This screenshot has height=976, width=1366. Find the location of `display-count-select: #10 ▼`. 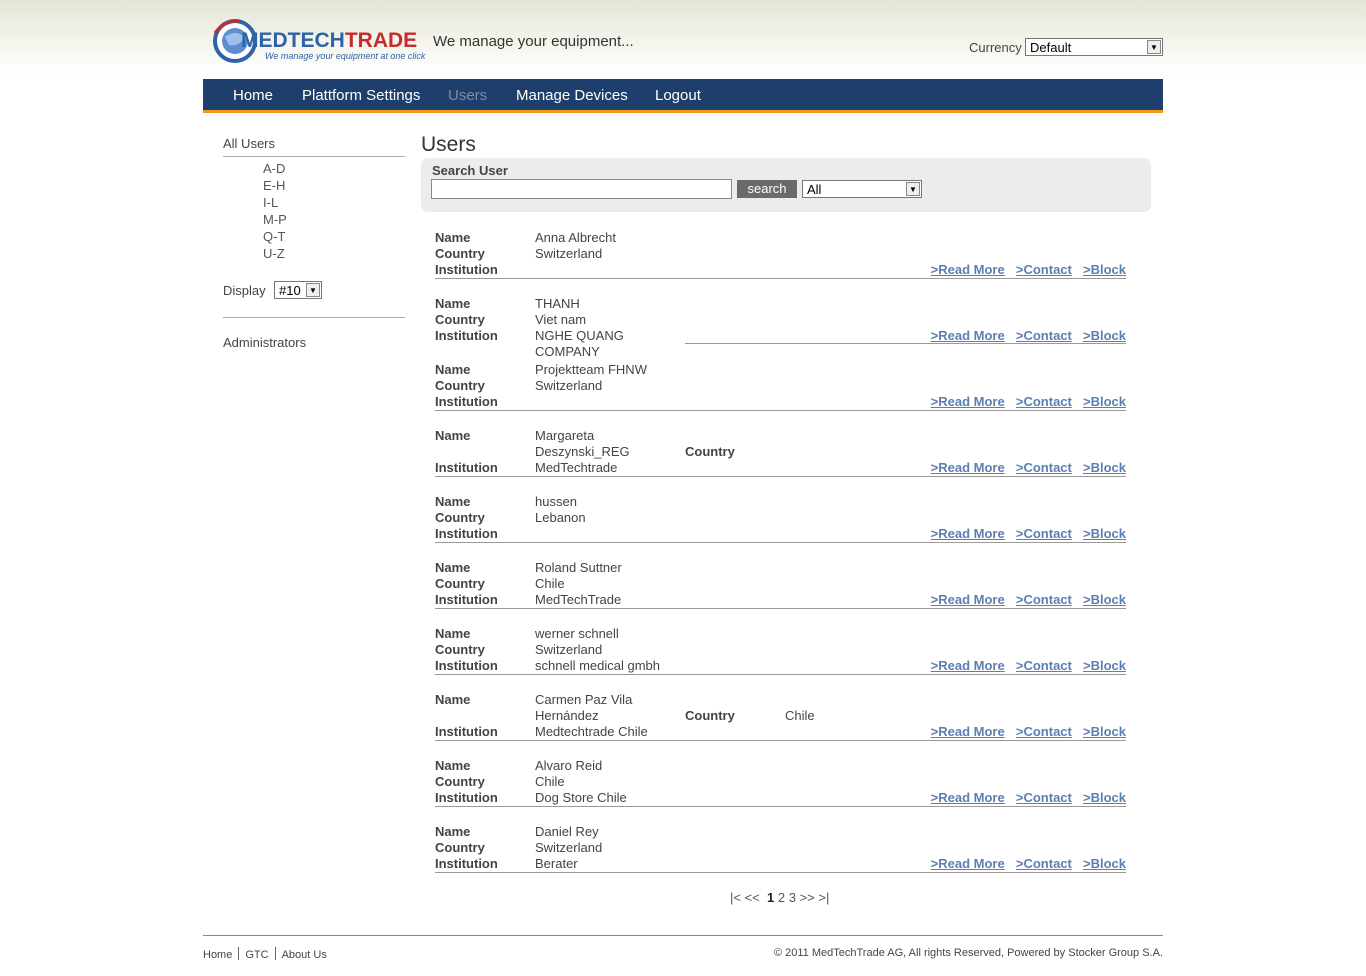

display-count-select: #10 ▼ is located at coordinates (298, 290).